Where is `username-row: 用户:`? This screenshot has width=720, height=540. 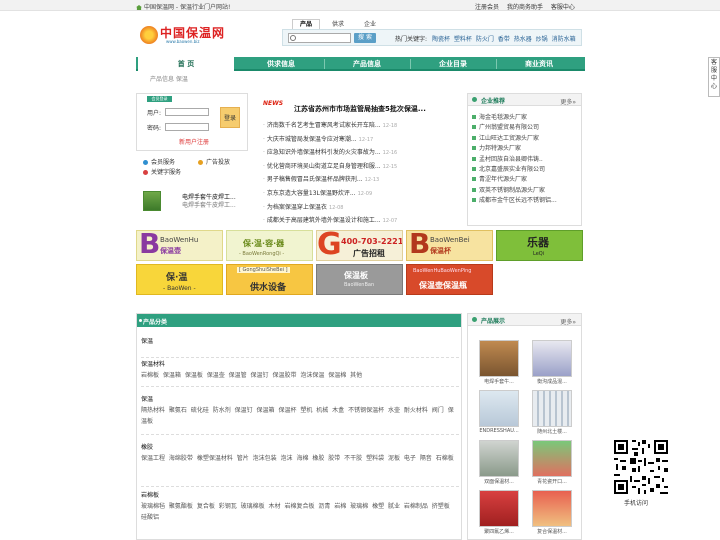 username-row: 用户: is located at coordinates (187, 112).